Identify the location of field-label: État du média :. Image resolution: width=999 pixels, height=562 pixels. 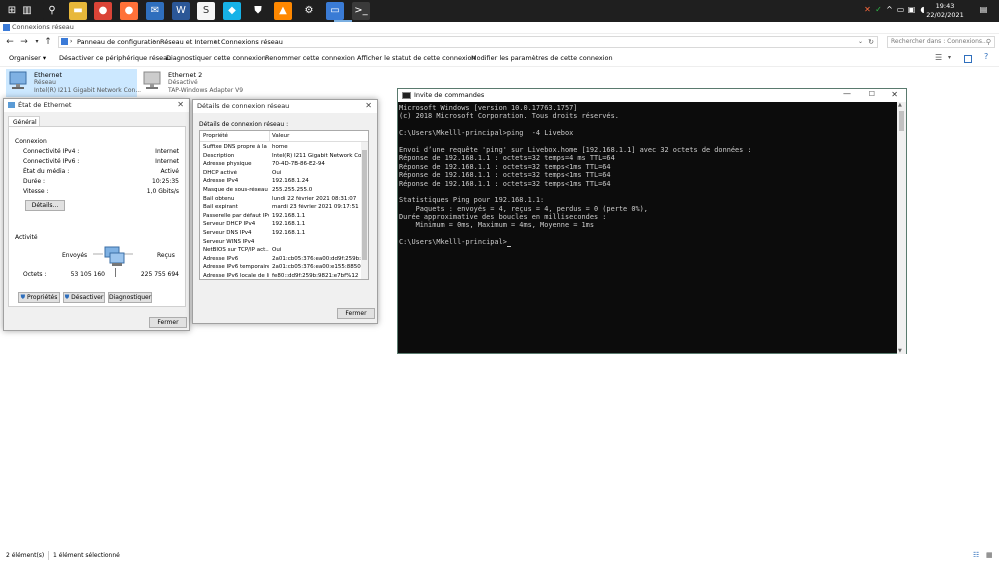
(46, 171).